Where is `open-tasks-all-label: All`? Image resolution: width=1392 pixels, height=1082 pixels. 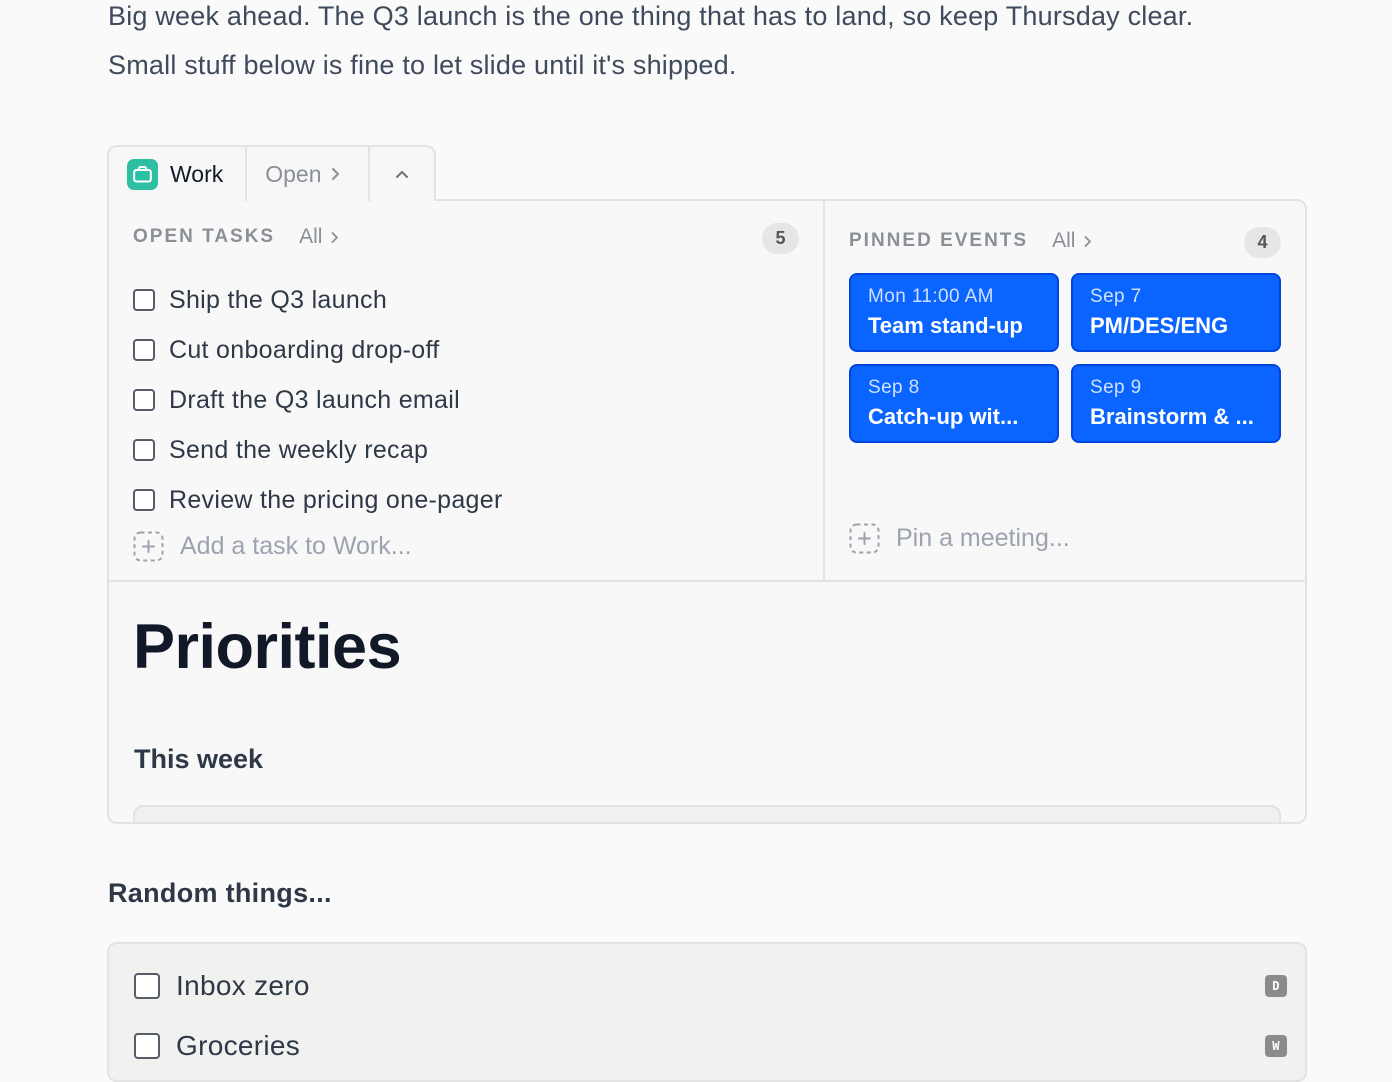
open-tasks-all-label: All is located at coordinates (311, 236).